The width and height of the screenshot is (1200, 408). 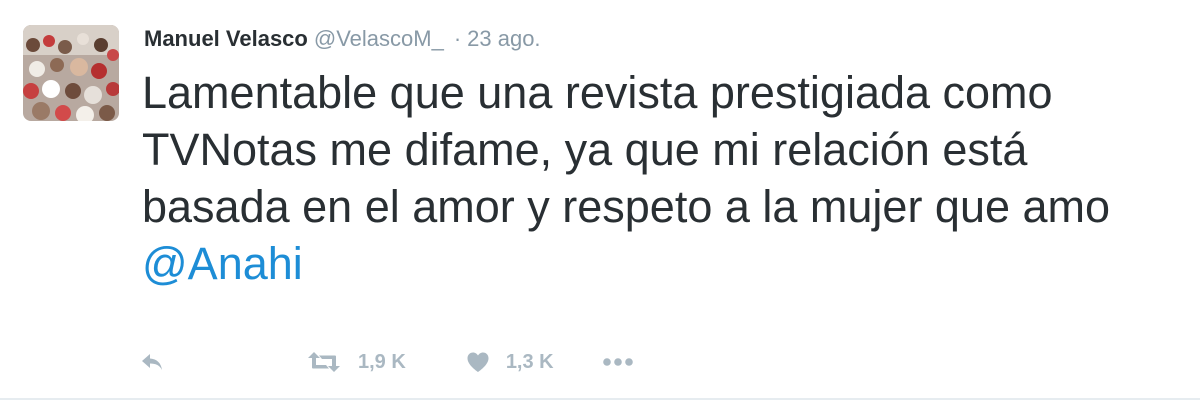 I want to click on mention-link: @Anahi, so click(x=222, y=263).